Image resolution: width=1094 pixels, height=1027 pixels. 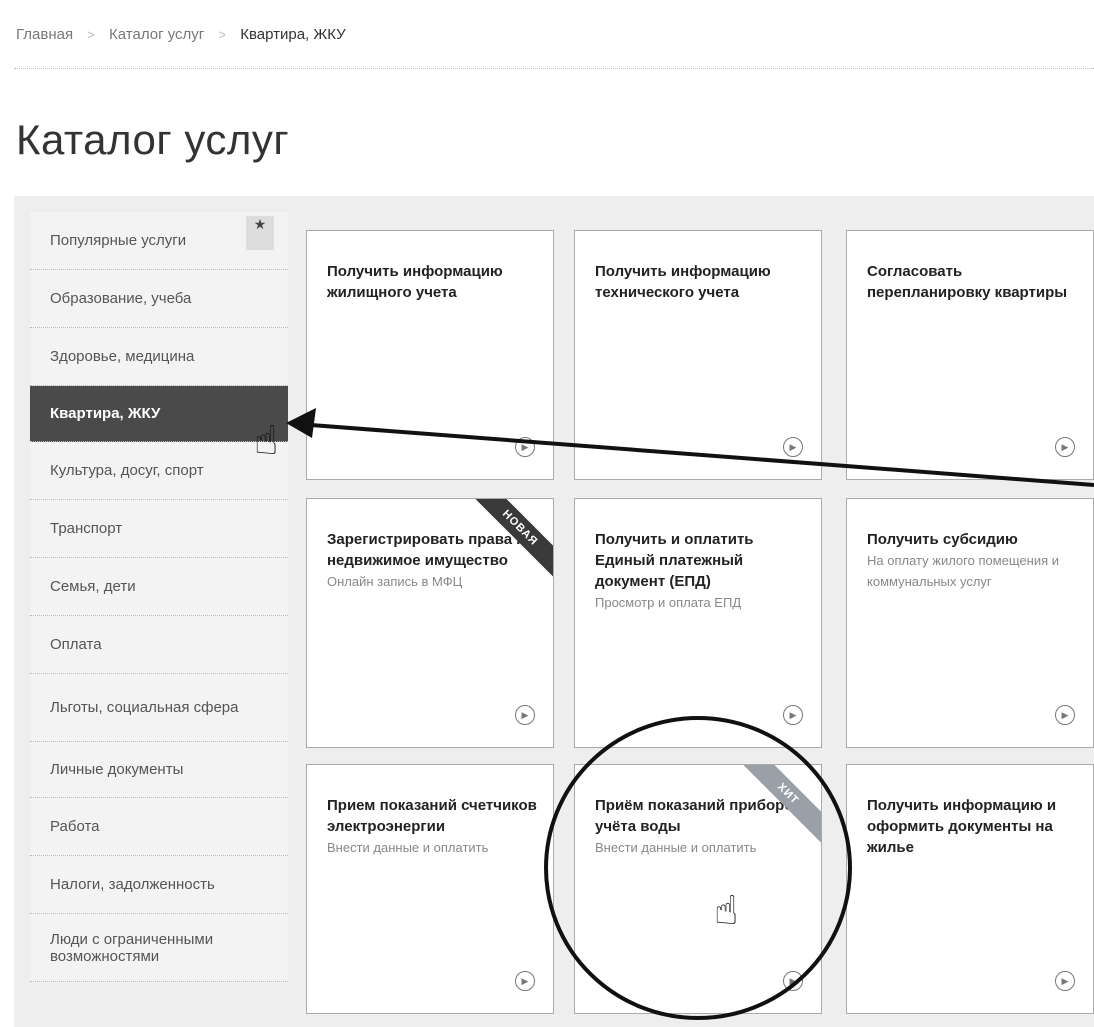 What do you see at coordinates (159, 529) in the screenshot?
I see `sidebar-item: Транспорт` at bounding box center [159, 529].